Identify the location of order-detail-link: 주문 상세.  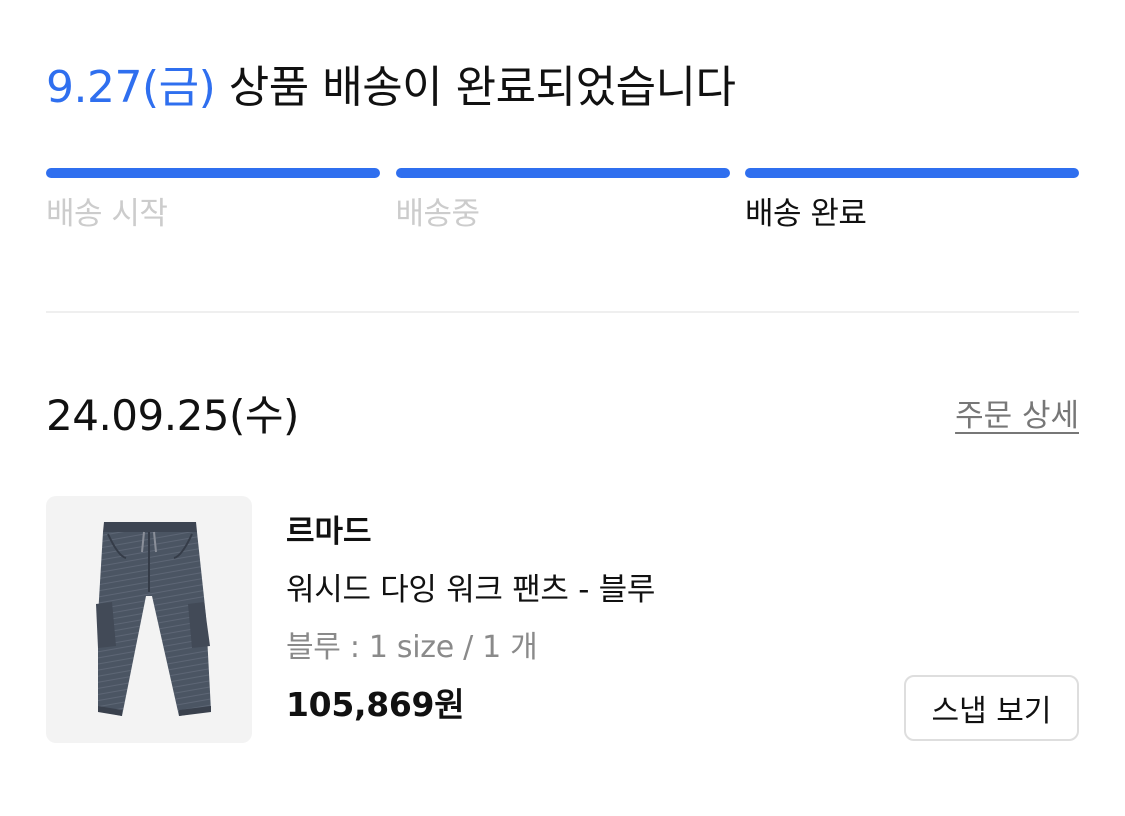
(1017, 416).